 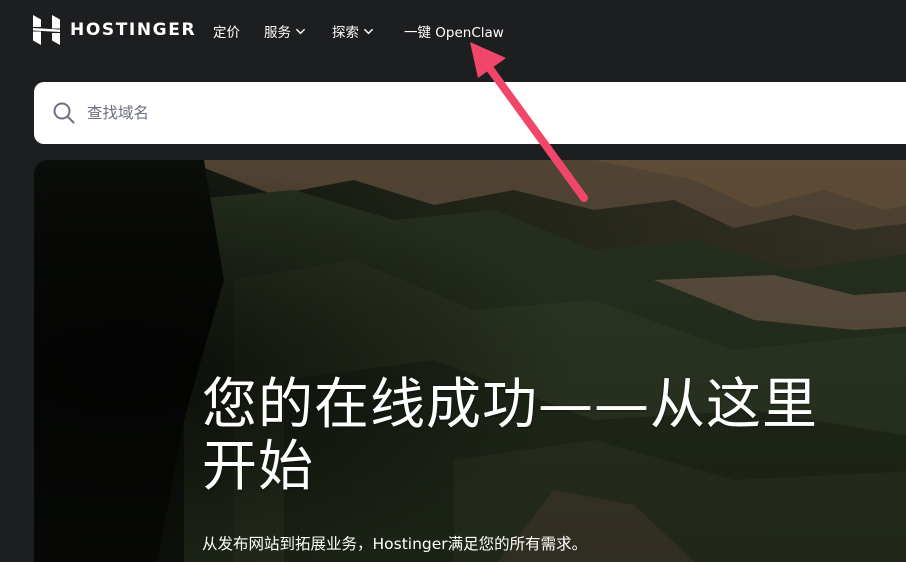 What do you see at coordinates (395, 544) in the screenshot?
I see `hero-subtitle: 从发布网站到拓展业务，Hostinger满足您的所有需求。` at bounding box center [395, 544].